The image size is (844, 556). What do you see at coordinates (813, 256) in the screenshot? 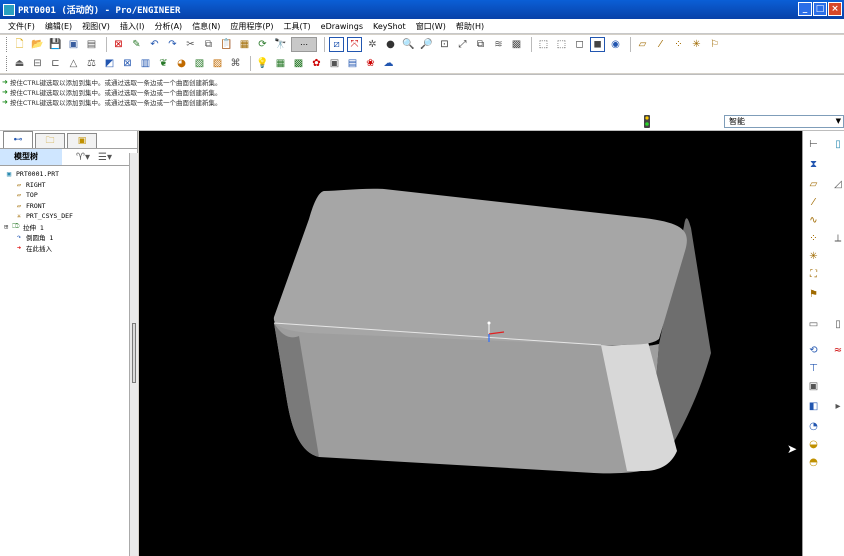
I see `csys-tool-icon: ✳` at bounding box center [813, 256].